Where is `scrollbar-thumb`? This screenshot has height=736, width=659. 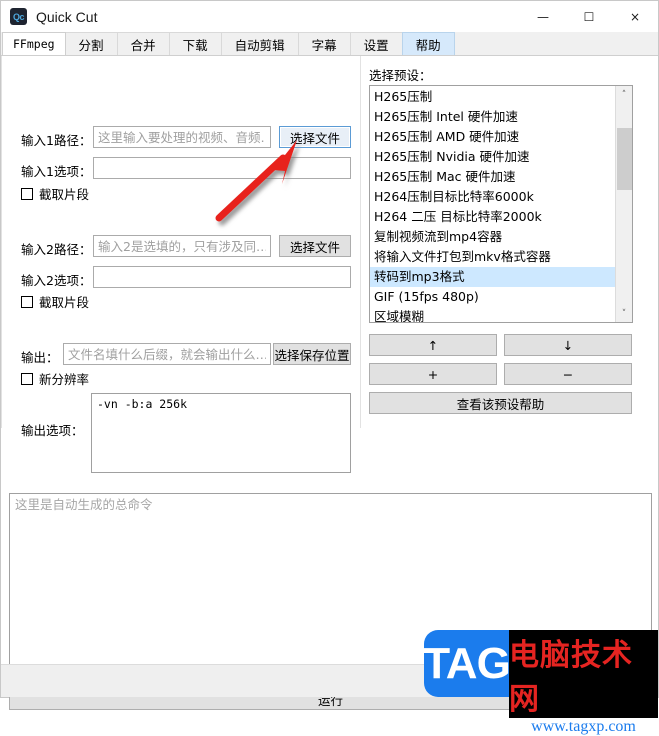 scrollbar-thumb is located at coordinates (624, 159).